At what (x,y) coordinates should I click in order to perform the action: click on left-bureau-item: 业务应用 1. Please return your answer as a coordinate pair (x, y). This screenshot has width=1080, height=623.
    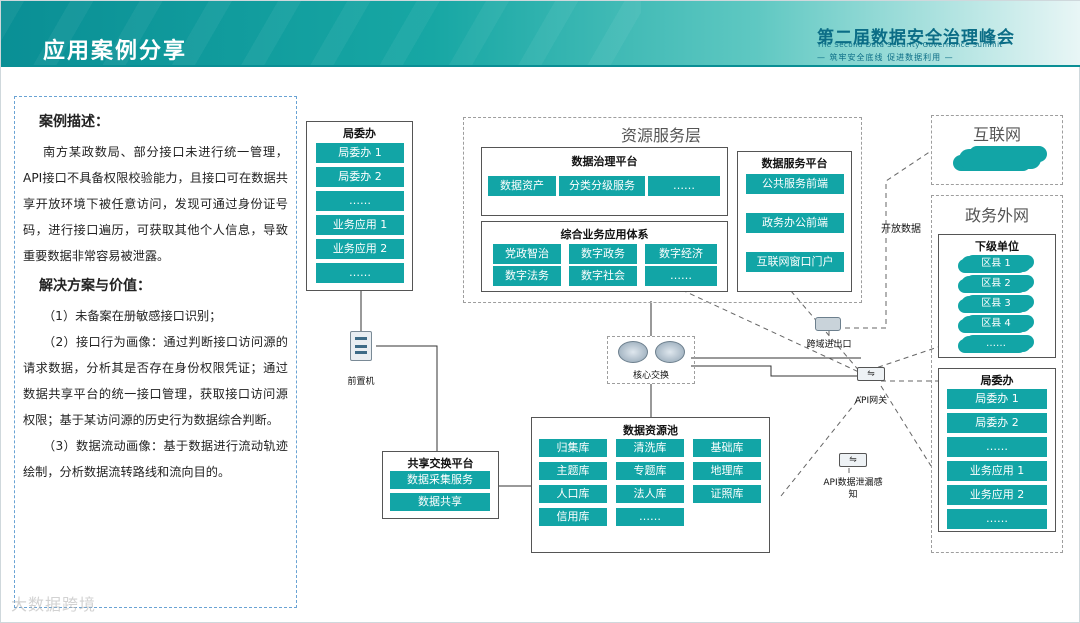
    Looking at the image, I should click on (360, 225).